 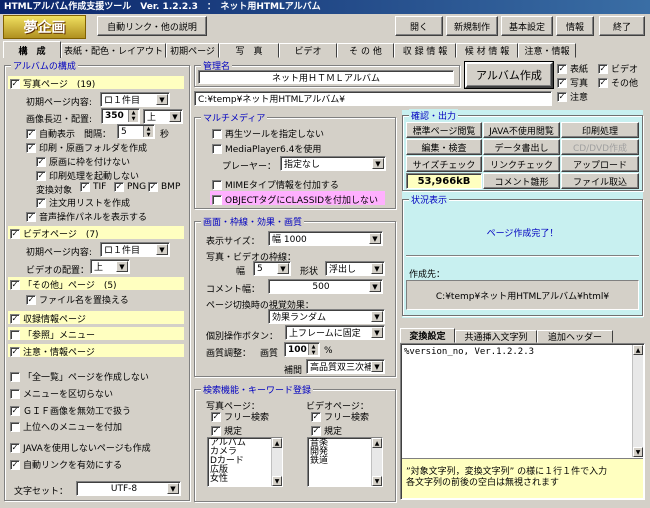 I want to click on tab-other: そ の 他, so click(x=365, y=50).